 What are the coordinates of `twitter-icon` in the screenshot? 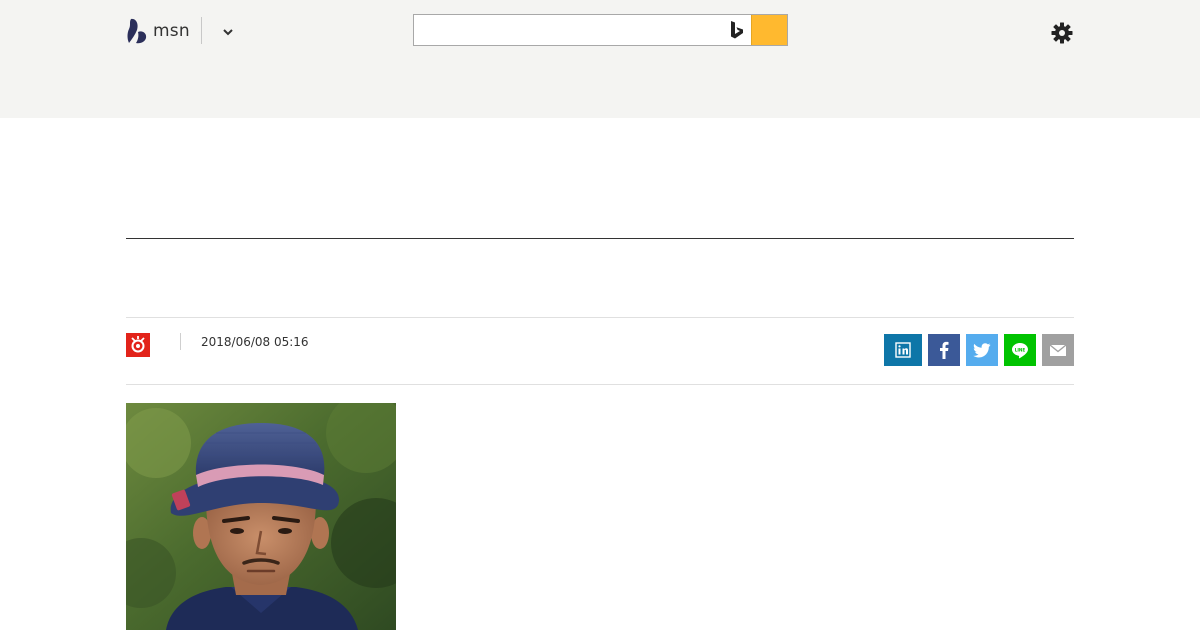 It's located at (982, 349).